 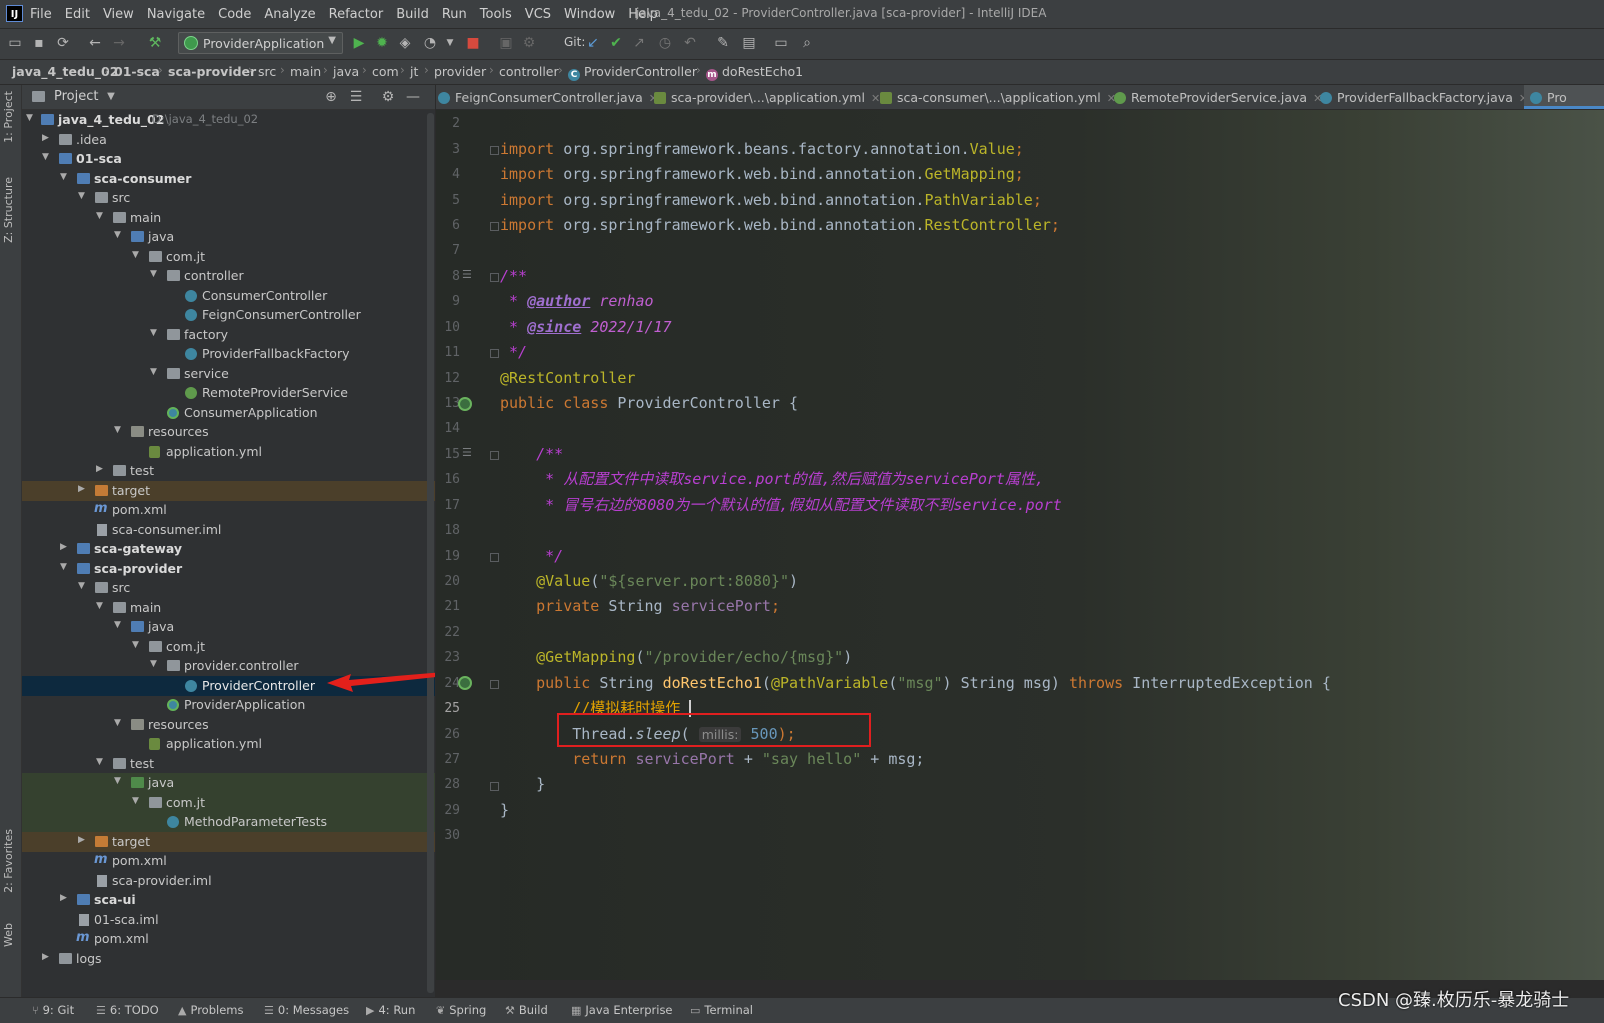 I want to click on editor-tab: sca-provider\...\application.yml ✕, so click(x=767, y=97).